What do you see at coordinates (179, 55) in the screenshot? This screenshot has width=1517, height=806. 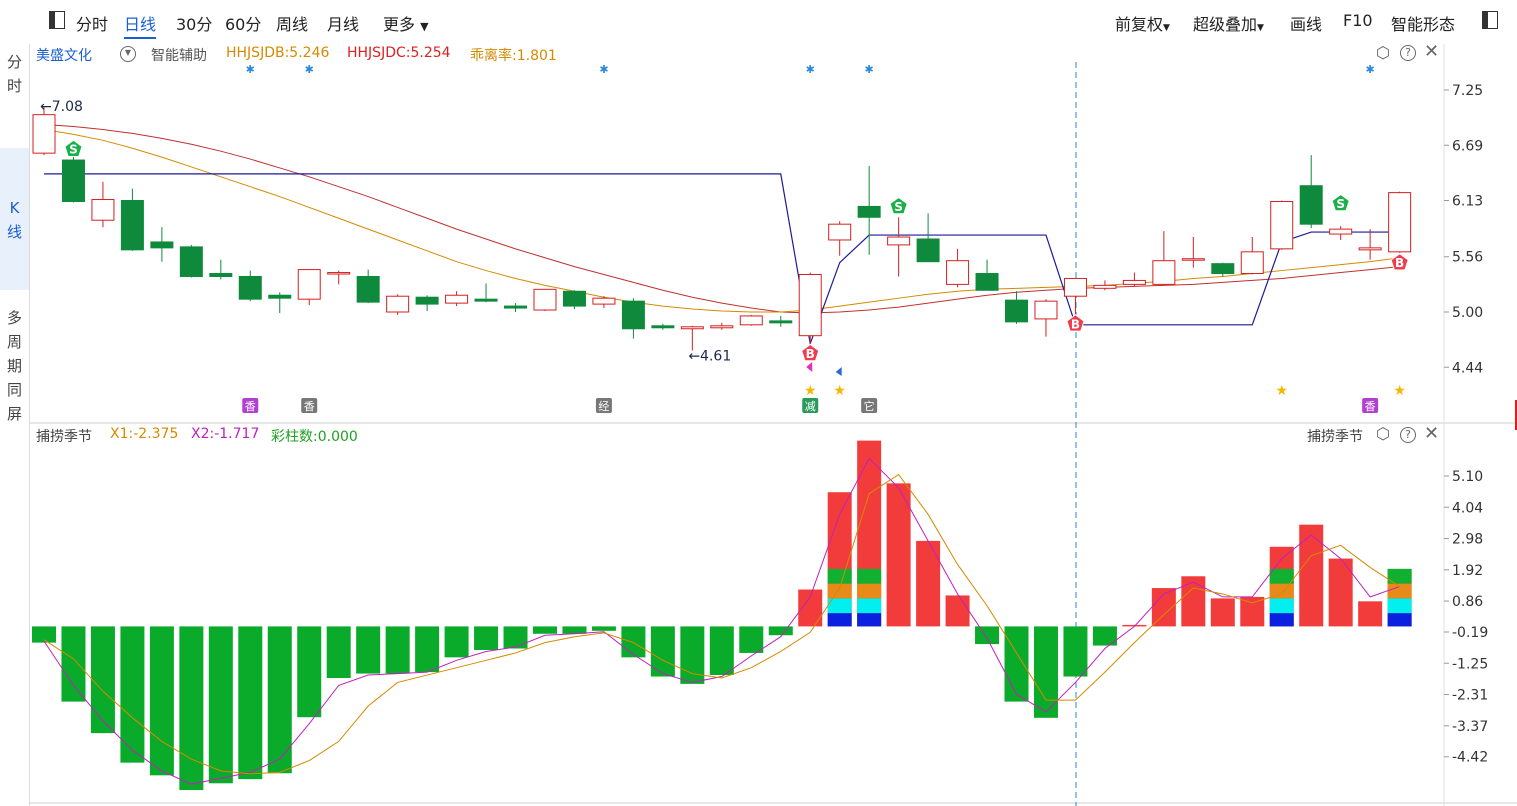 I see `smart-assist-label: 智能辅助` at bounding box center [179, 55].